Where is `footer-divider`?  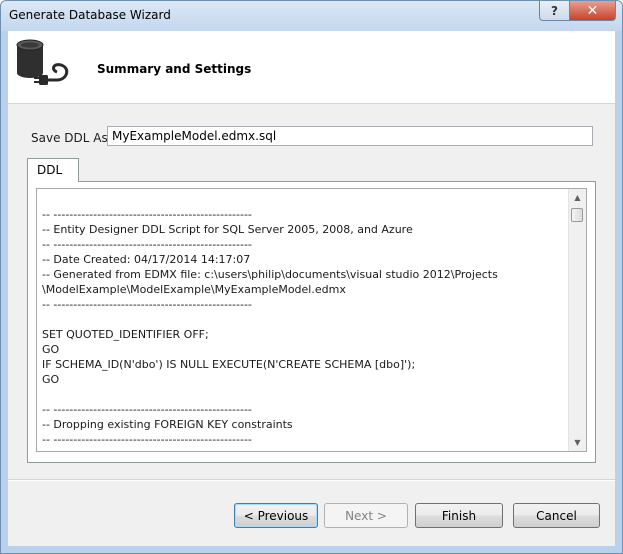
footer-divider is located at coordinates (311, 480).